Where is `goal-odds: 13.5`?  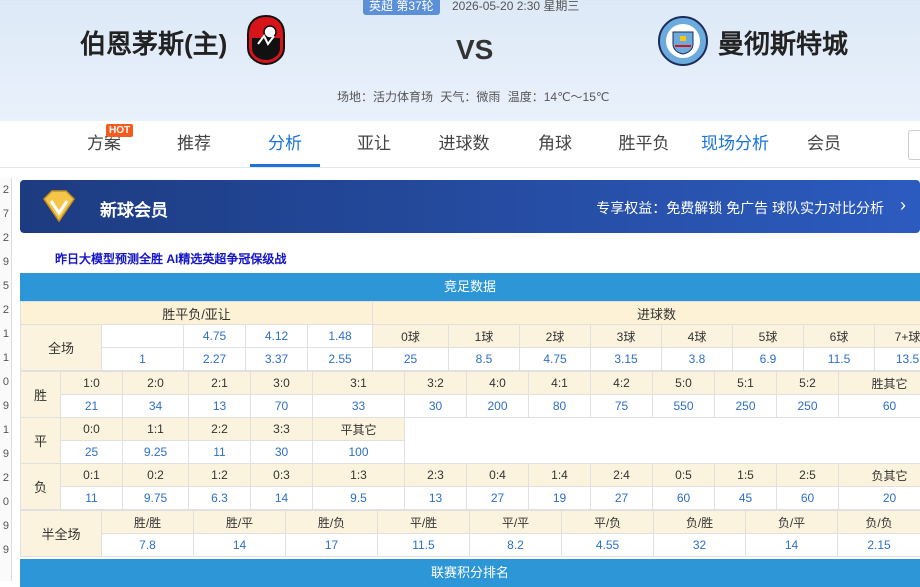 goal-odds: 13.5 is located at coordinates (897, 359).